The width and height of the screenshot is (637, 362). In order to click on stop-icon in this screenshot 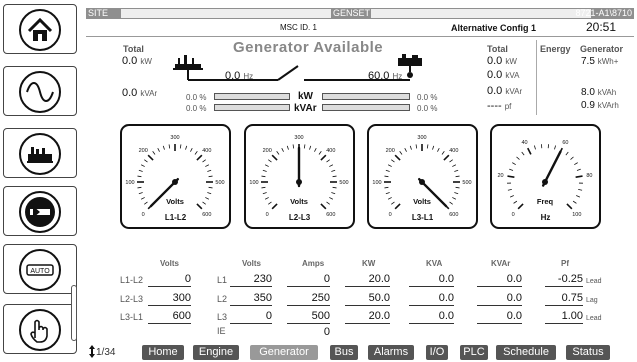, I will do `click(40, 212)`.